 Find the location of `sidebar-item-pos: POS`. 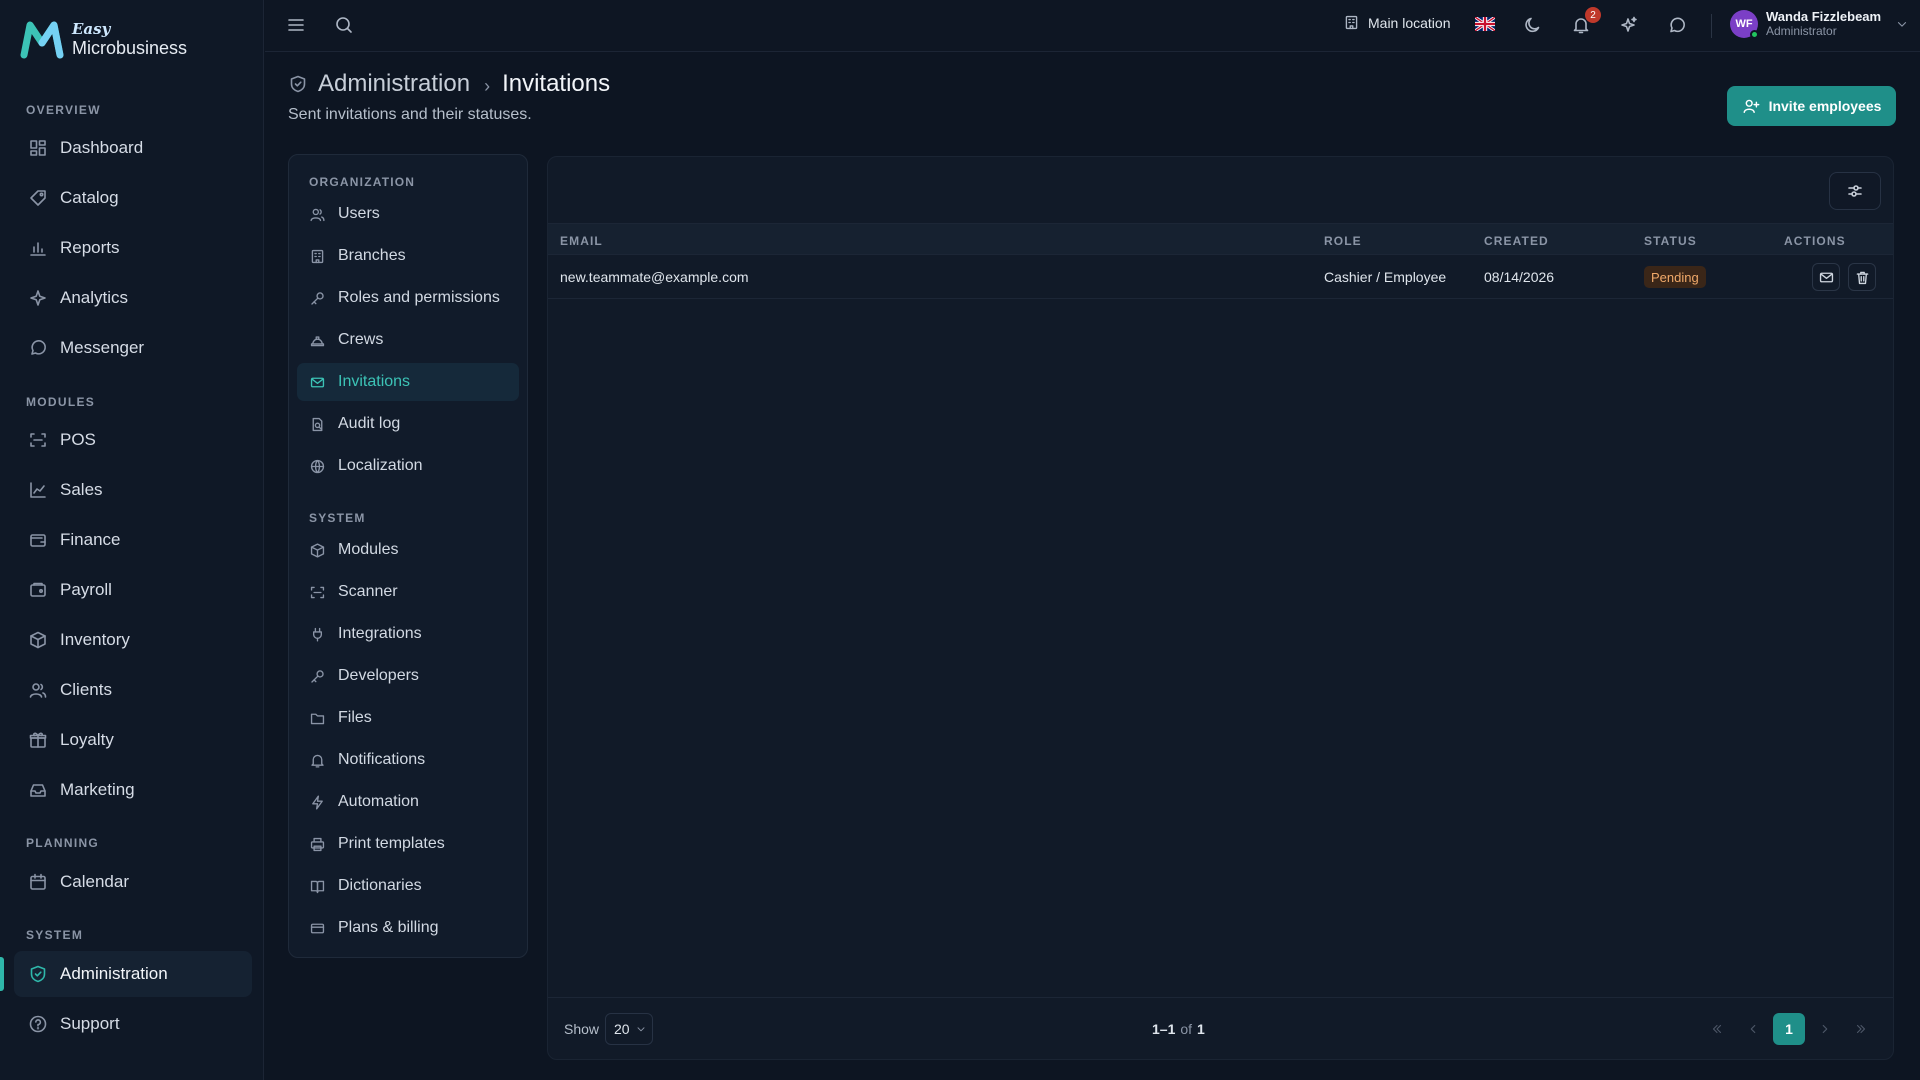

sidebar-item-pos: POS is located at coordinates (133, 440).